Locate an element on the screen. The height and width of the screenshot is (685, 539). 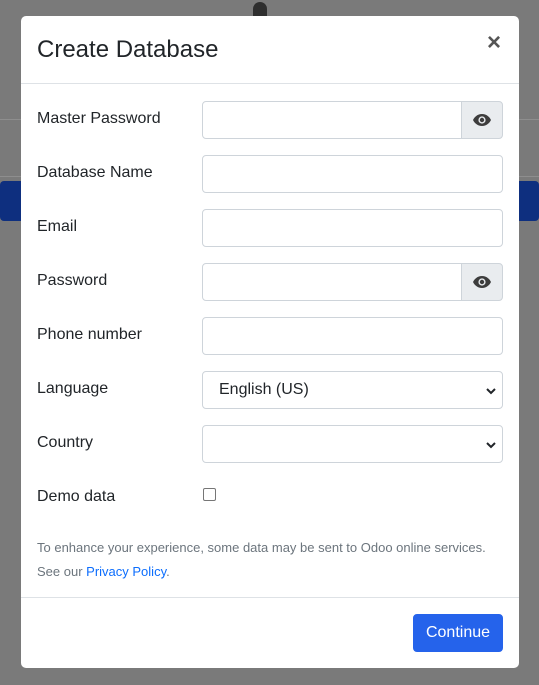
language-label: Language is located at coordinates (73, 388).